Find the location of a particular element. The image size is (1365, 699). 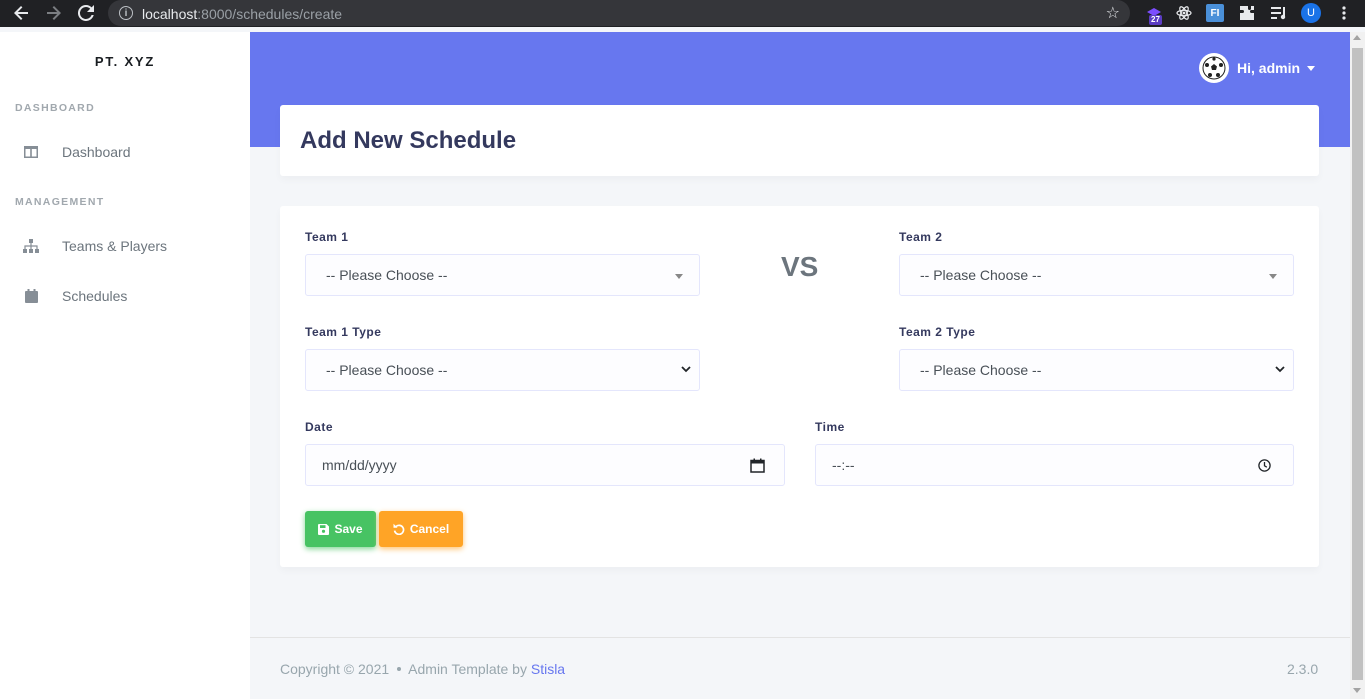

template-text: Admin Template by is located at coordinates (467, 669).